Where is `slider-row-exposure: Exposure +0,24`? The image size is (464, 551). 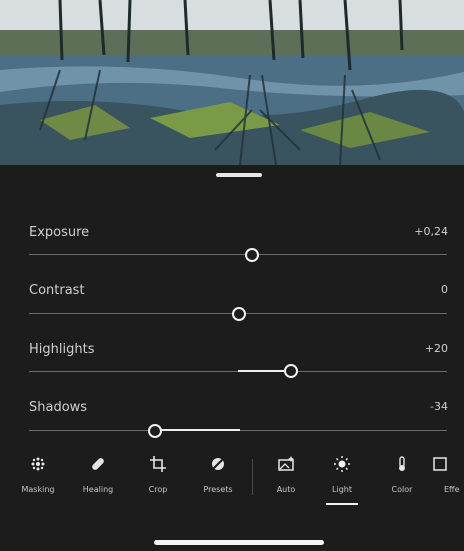
slider-row-exposure: Exposure +0,24 is located at coordinates (232, 254).